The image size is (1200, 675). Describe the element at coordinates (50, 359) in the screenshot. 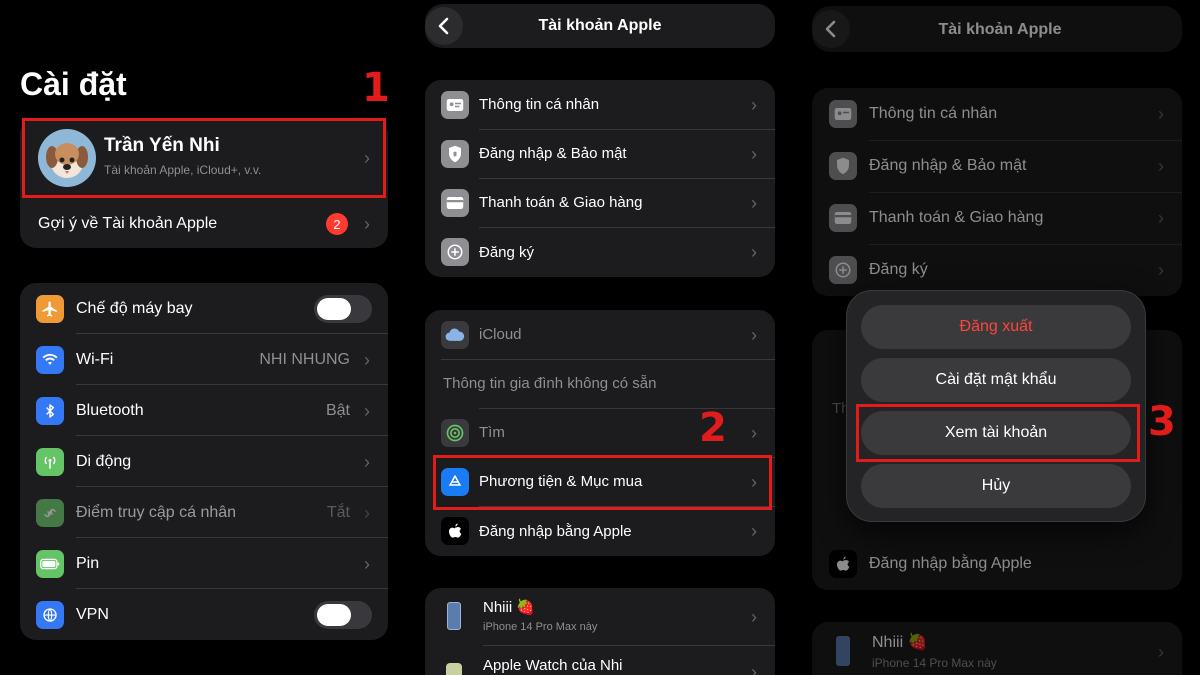

I see `wifi-icon` at that location.